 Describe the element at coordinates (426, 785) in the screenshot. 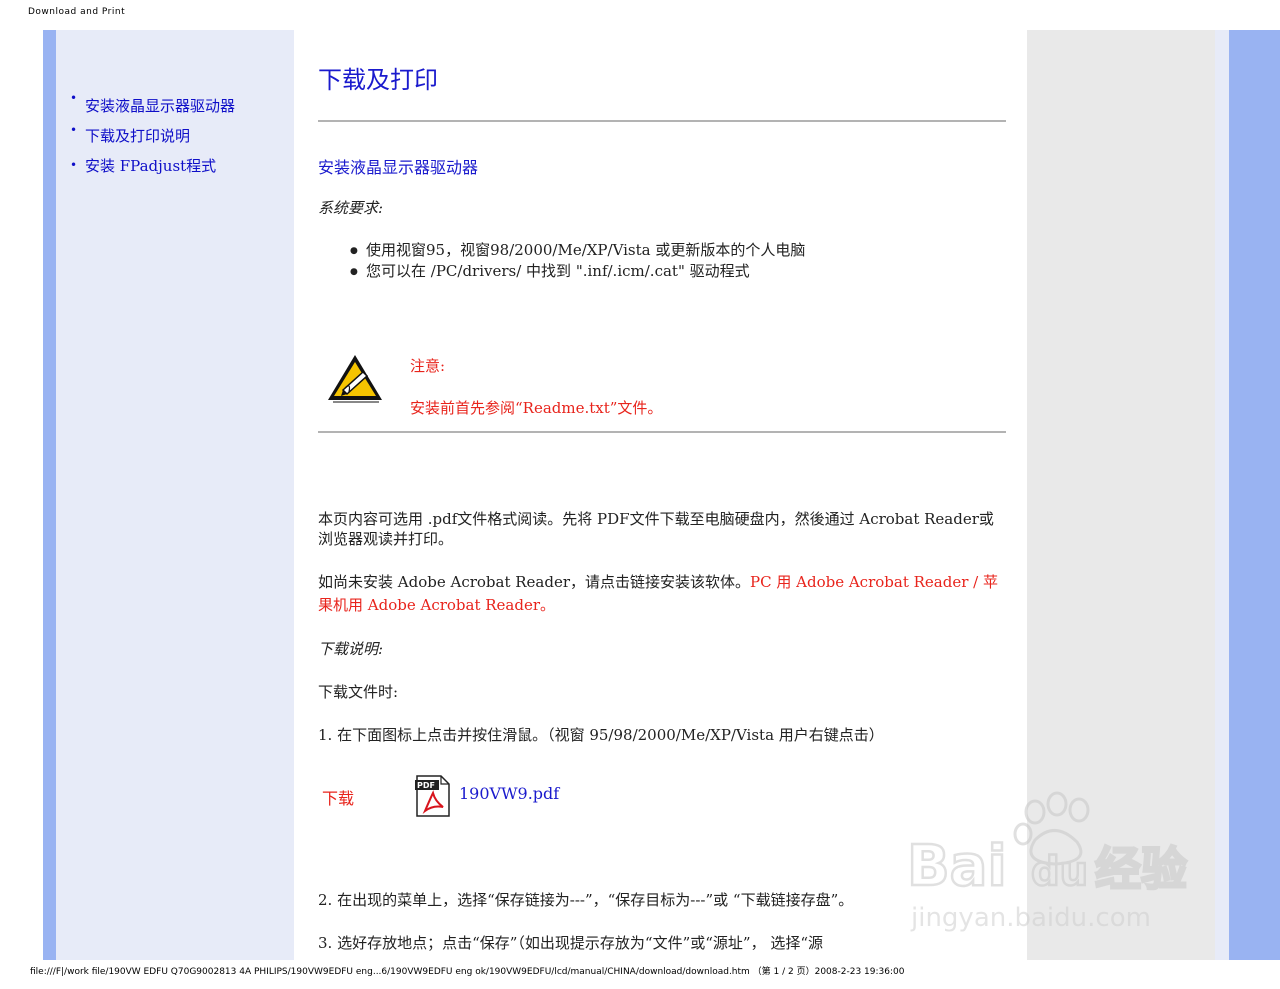

I see `svg-text: PDF` at that location.